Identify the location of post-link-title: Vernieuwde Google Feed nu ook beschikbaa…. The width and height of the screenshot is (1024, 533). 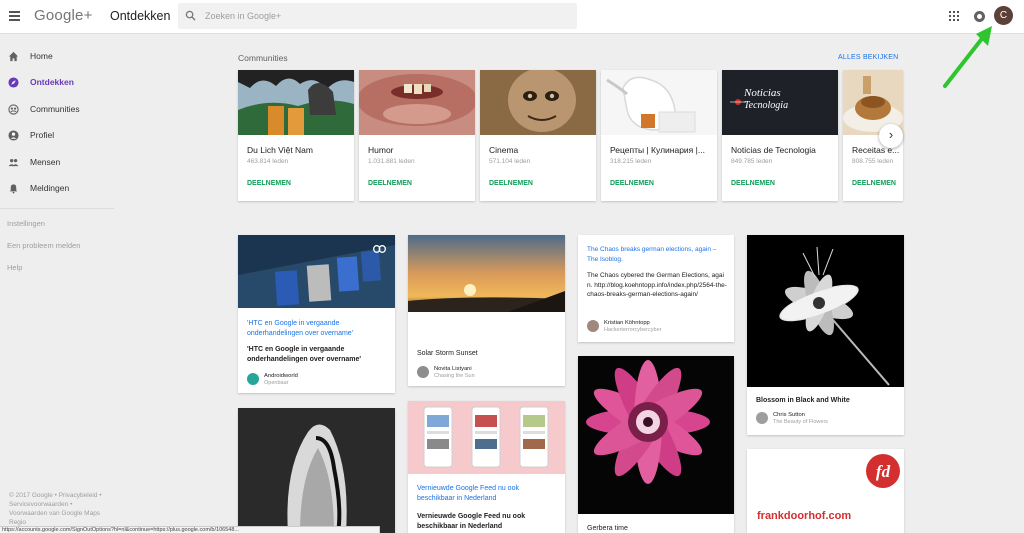
(487, 493).